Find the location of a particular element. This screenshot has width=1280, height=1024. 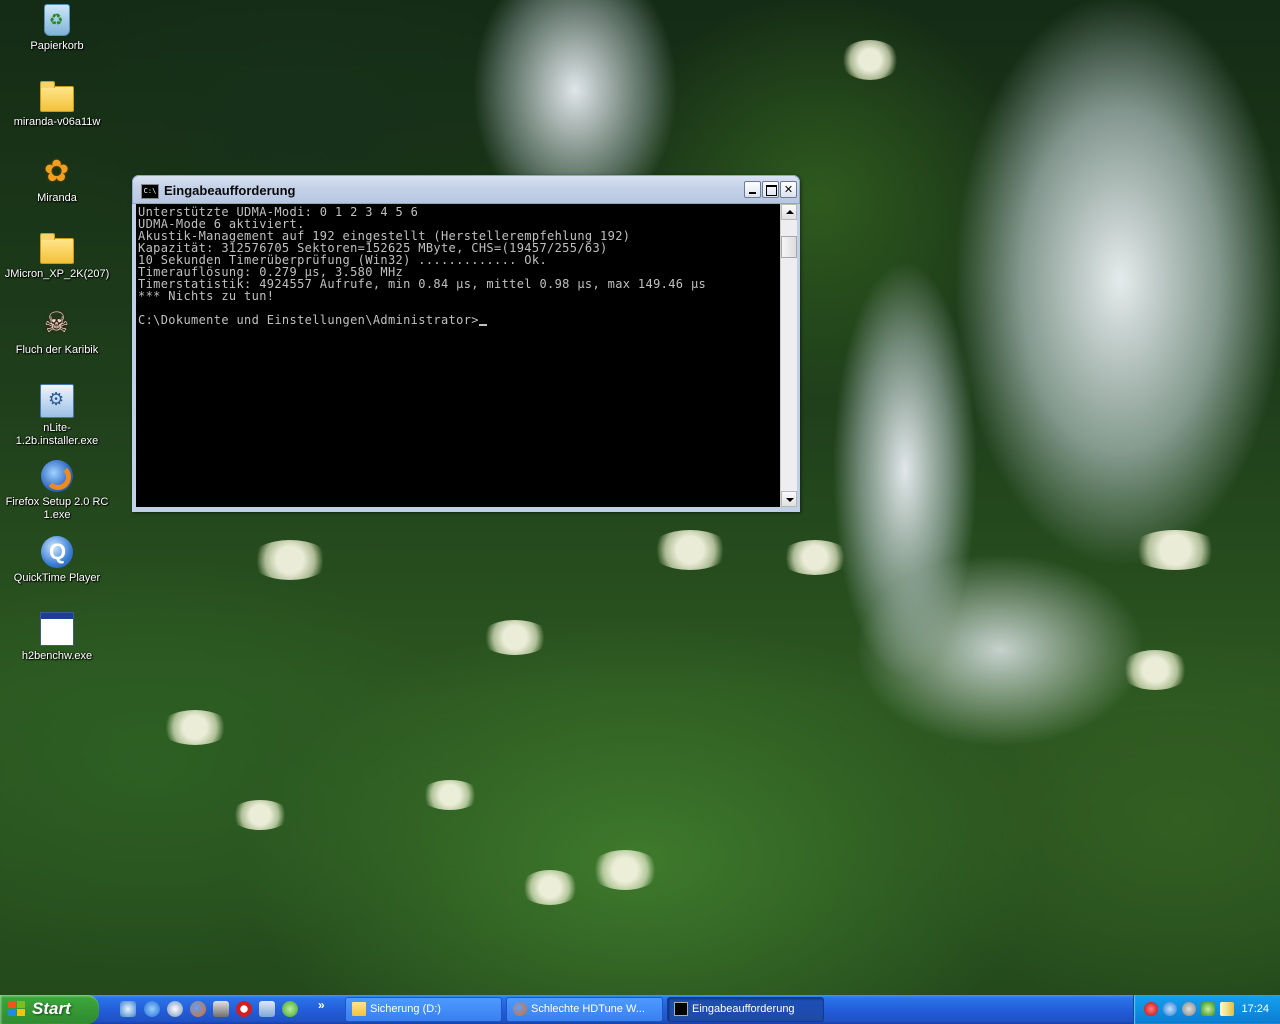

desktop-icon-quicktime: QuickTime Player is located at coordinates (57, 560).